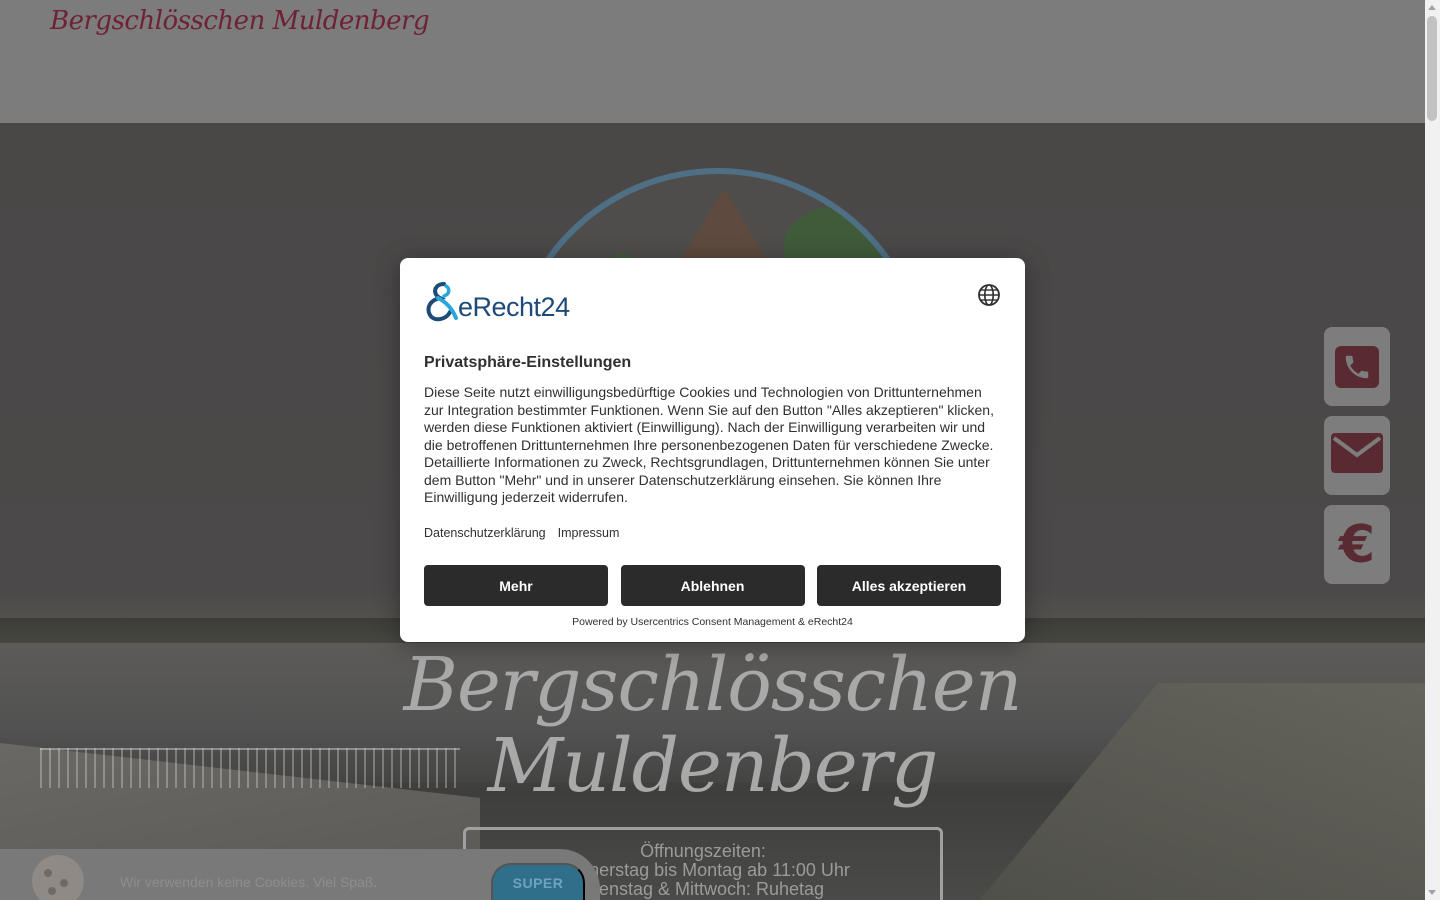 Image resolution: width=1440 pixels, height=900 pixels. What do you see at coordinates (1432, 892) in the screenshot?
I see `scroll-down-arrow-icon` at bounding box center [1432, 892].